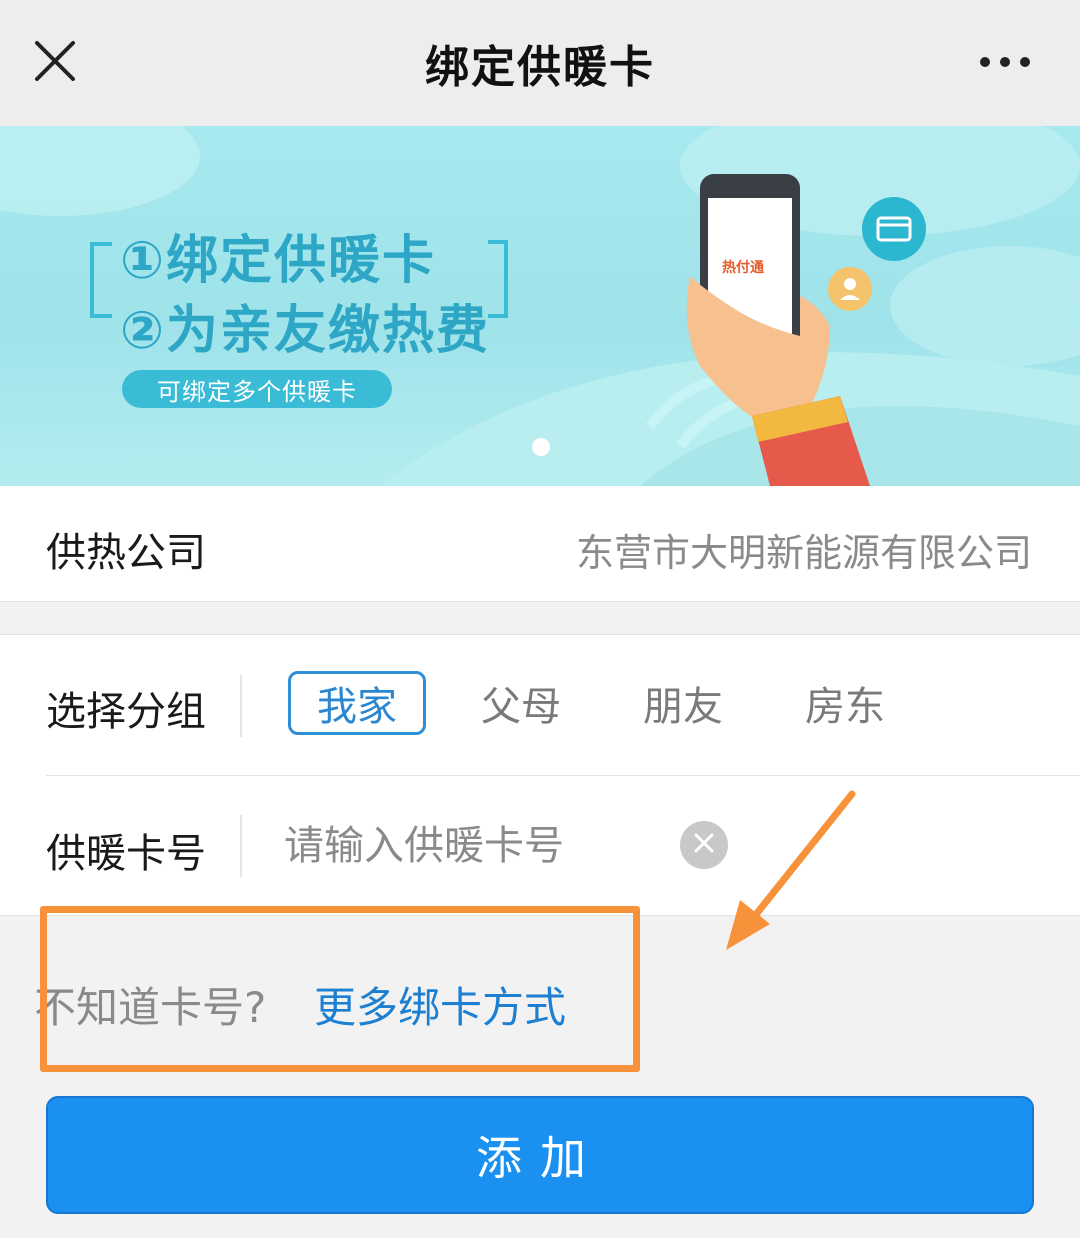 The height and width of the screenshot is (1238, 1080). I want to click on more-dots-icon, so click(1005, 62).